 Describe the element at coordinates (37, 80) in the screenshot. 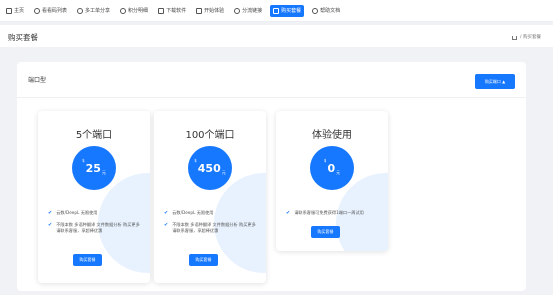

I see `panel-title: 端口型` at that location.